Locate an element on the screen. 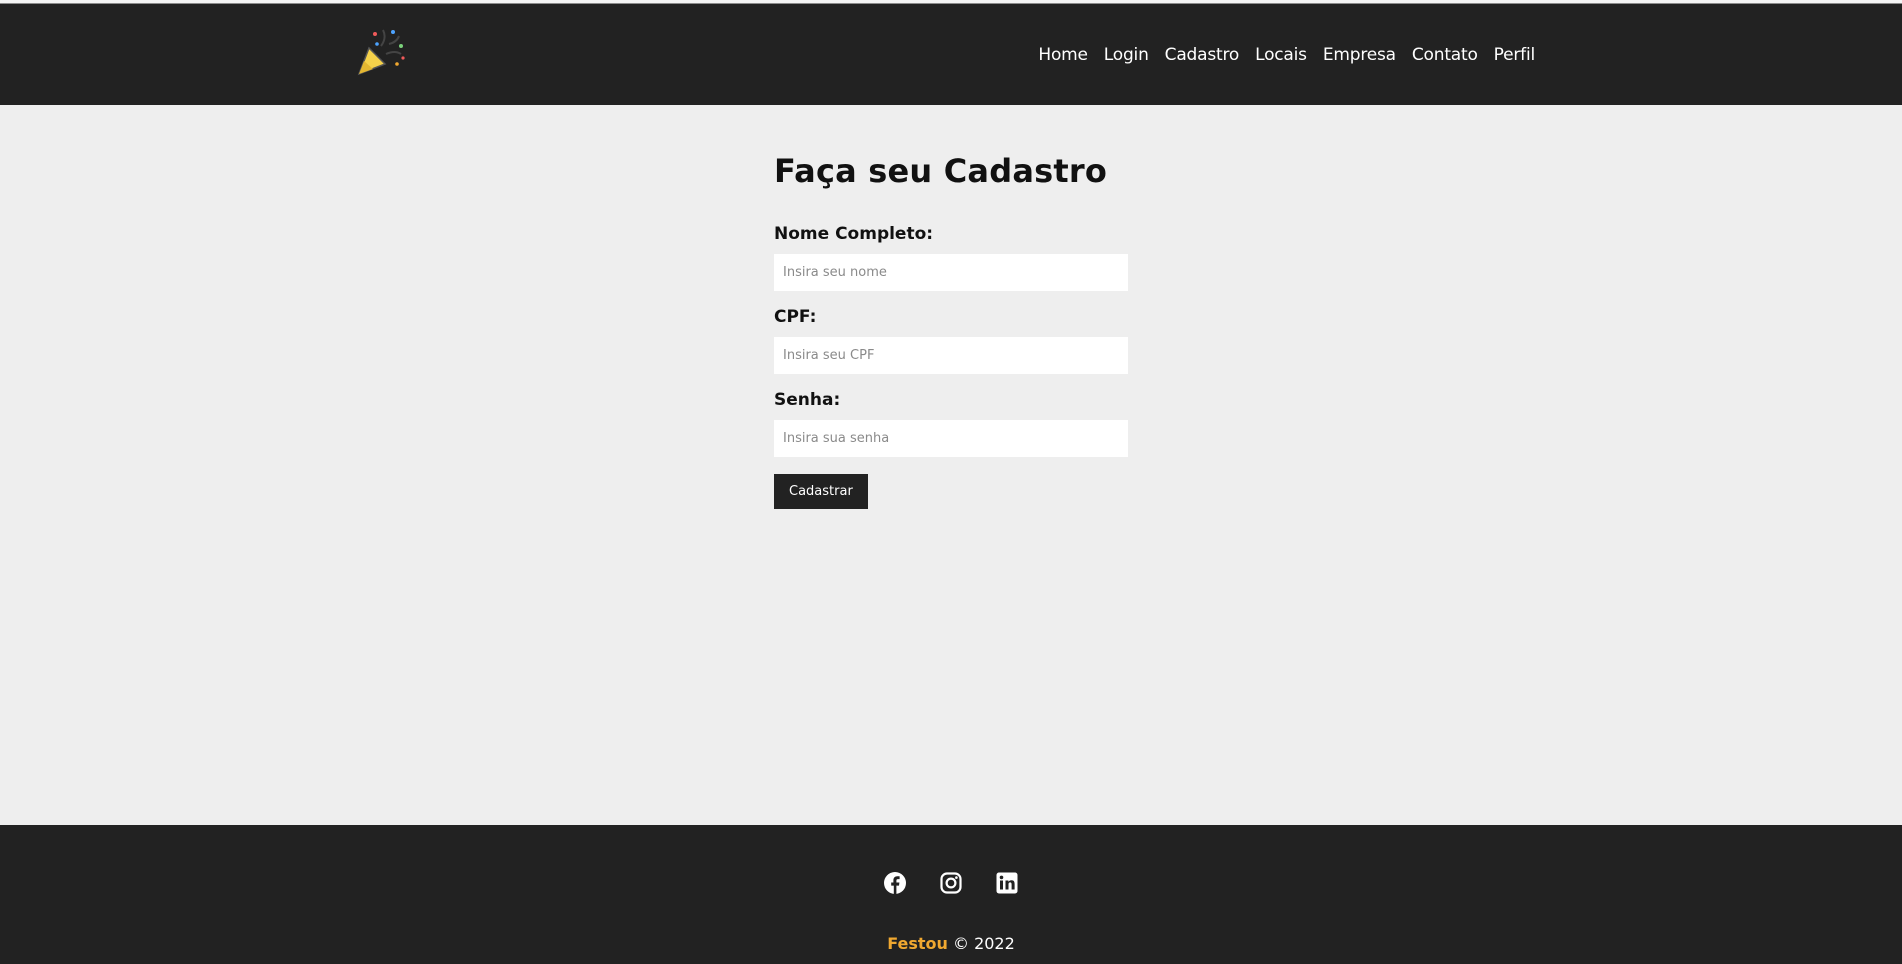 This screenshot has width=1902, height=964. name-field-group: Nome Completo: is located at coordinates (954, 257).